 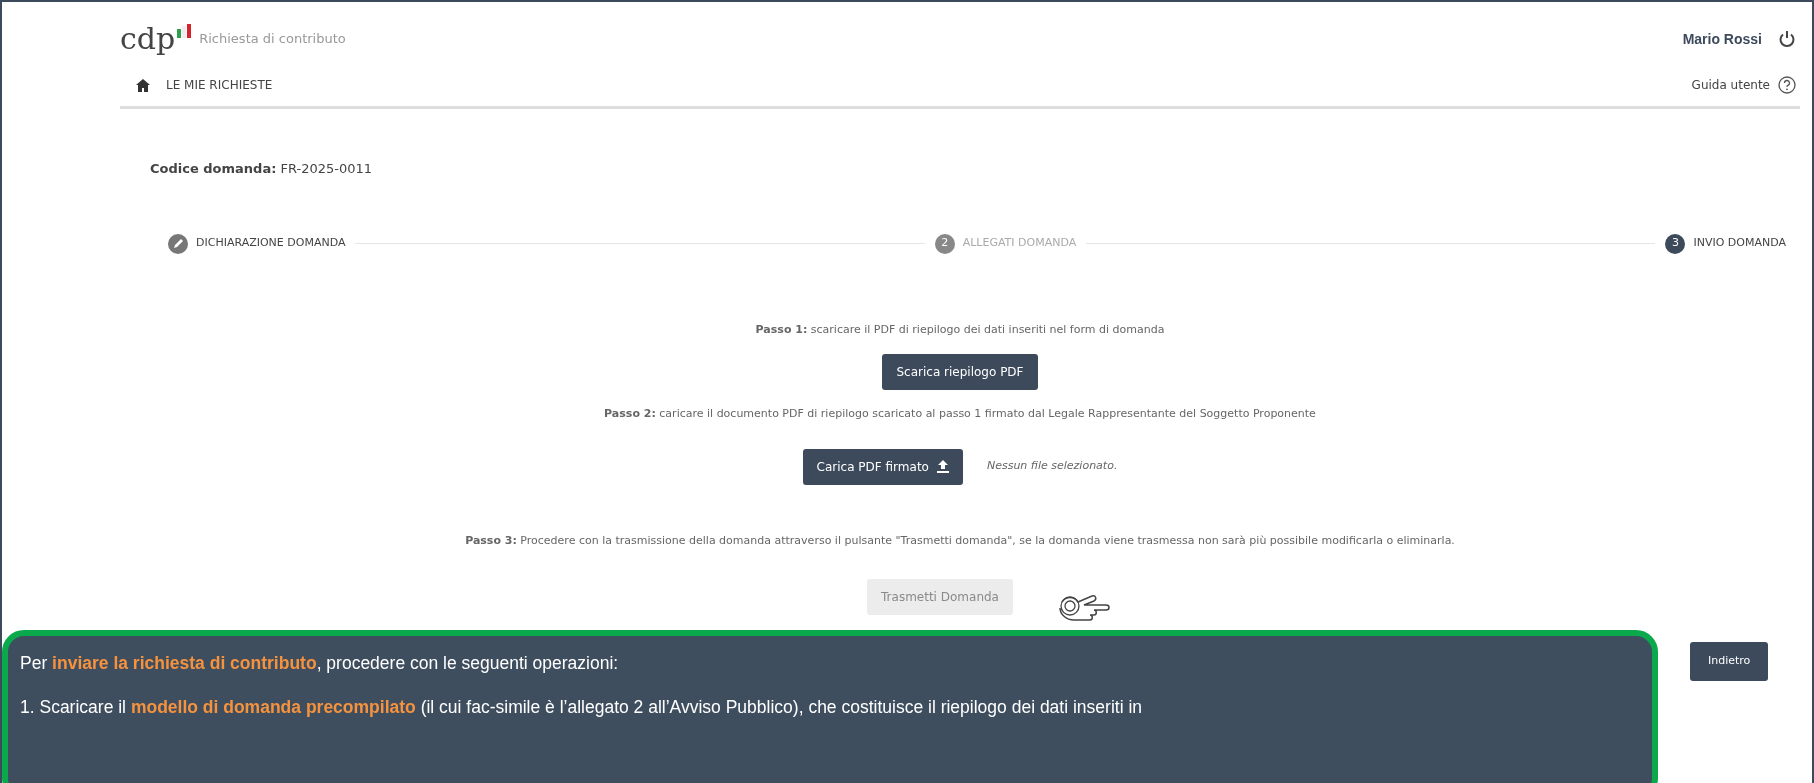 I want to click on home-link: LE MIE RICHIESTE, so click(x=219, y=85).